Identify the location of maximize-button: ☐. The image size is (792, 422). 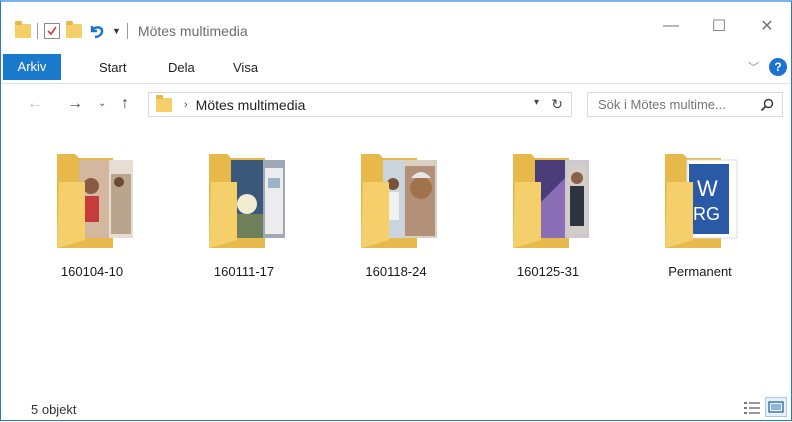
(719, 26).